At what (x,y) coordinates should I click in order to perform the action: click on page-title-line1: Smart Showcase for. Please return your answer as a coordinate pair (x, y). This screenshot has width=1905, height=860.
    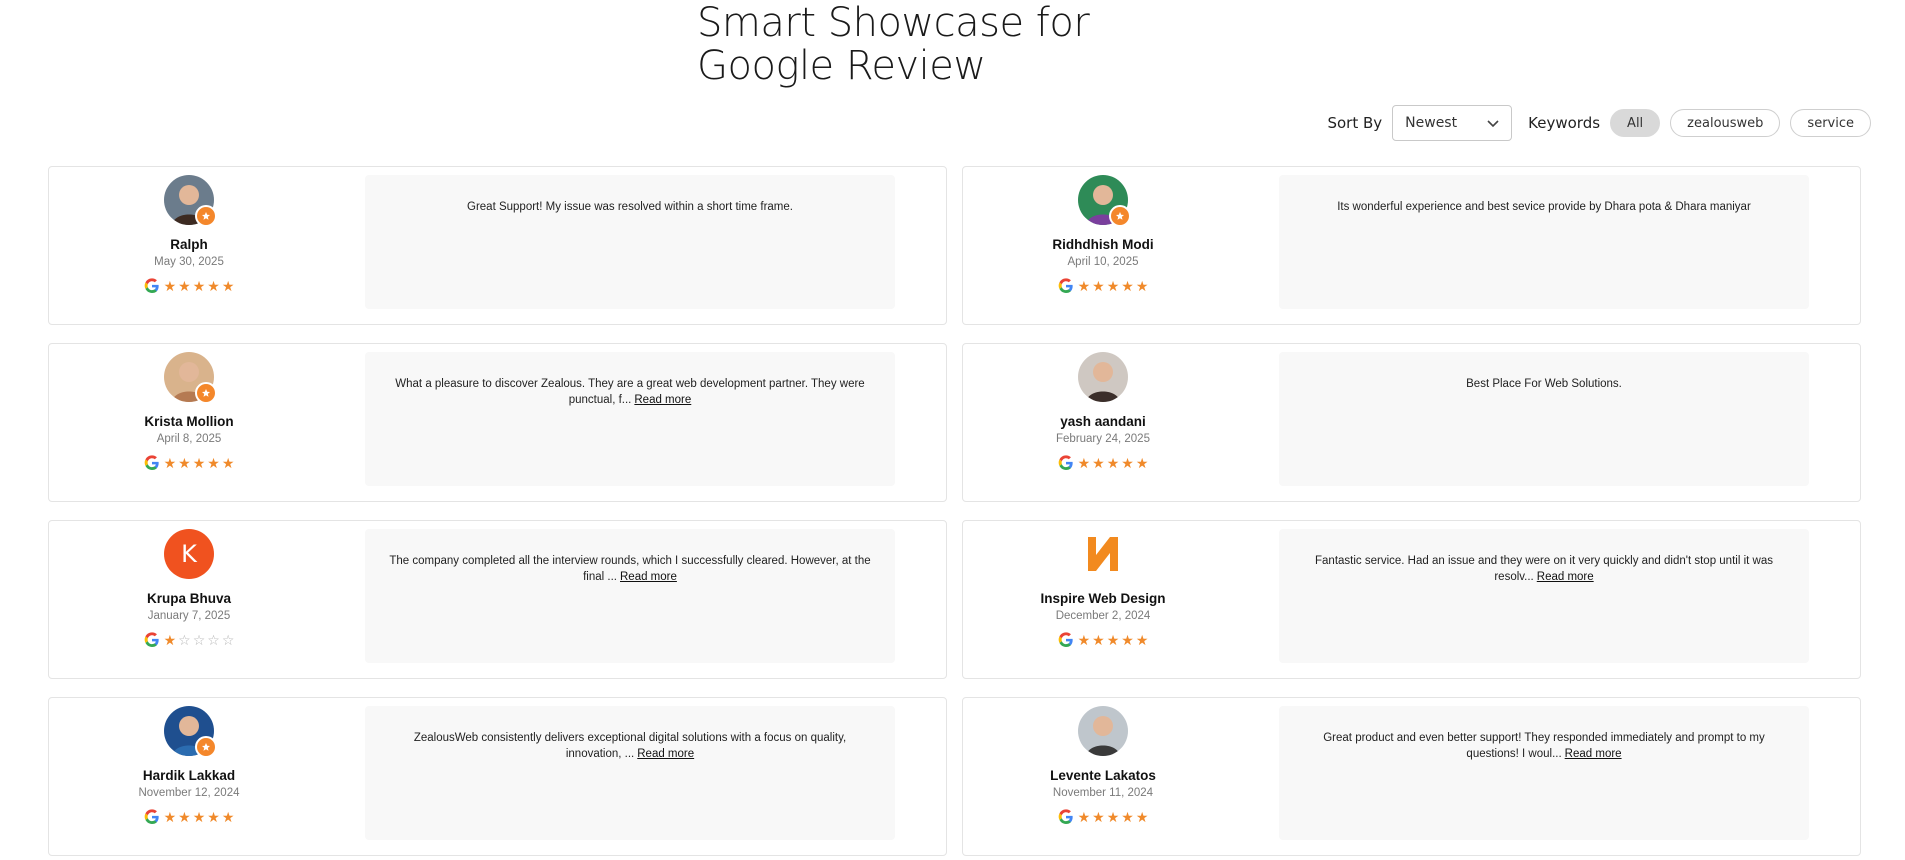
    Looking at the image, I should click on (893, 23).